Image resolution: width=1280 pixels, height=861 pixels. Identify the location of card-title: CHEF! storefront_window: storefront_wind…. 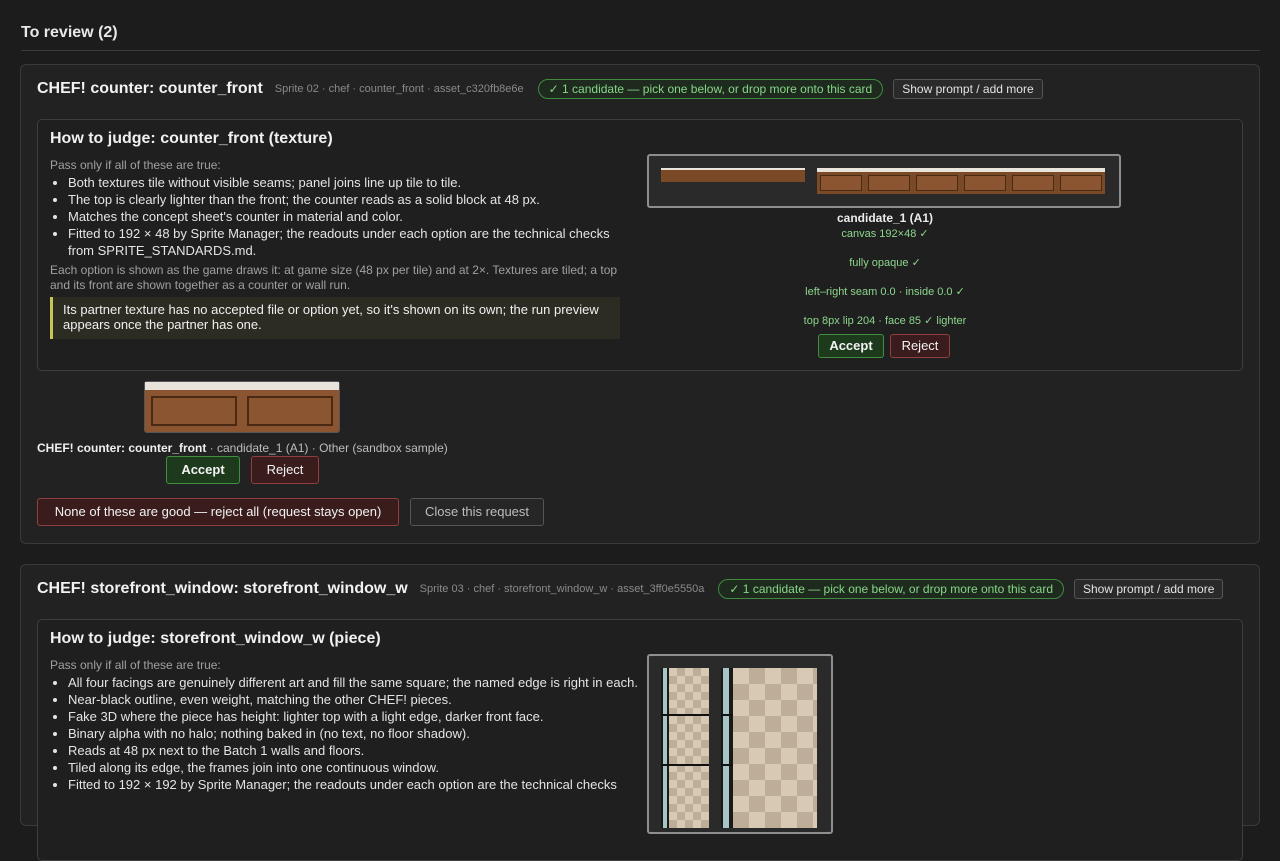
(222, 588).